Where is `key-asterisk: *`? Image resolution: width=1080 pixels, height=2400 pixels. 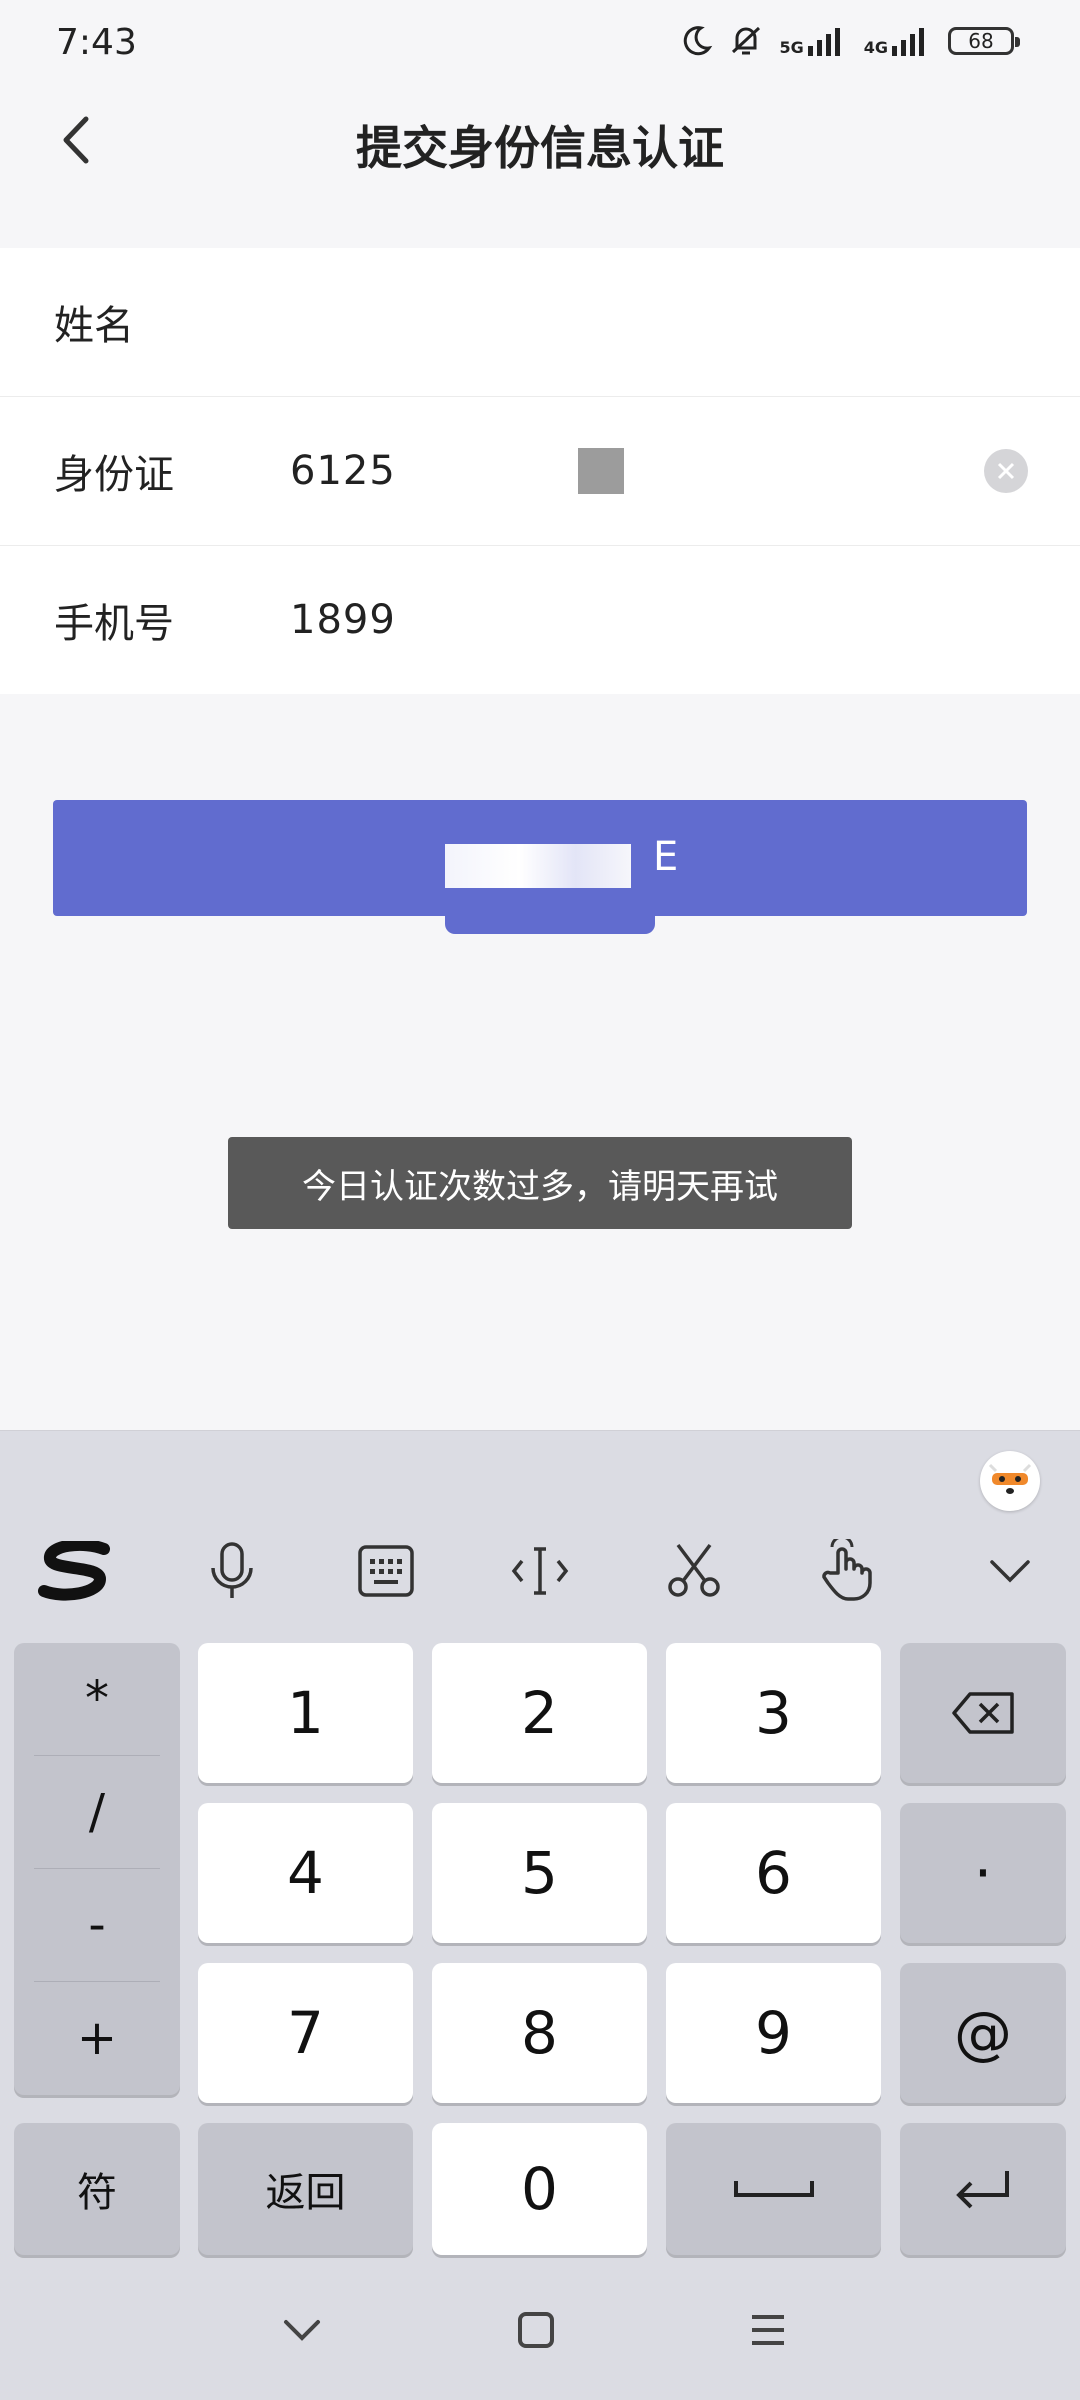
key-asterisk: * is located at coordinates (97, 1699).